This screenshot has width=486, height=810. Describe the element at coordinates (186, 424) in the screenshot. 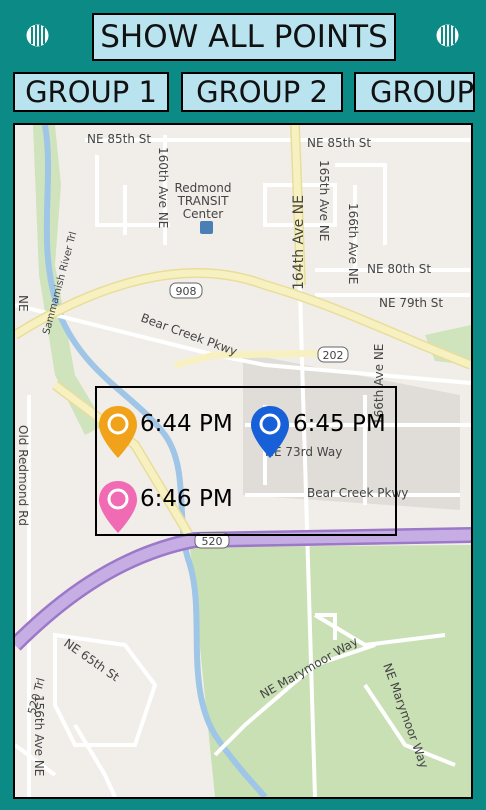

I see `point-time-label: 6:44 PM` at that location.